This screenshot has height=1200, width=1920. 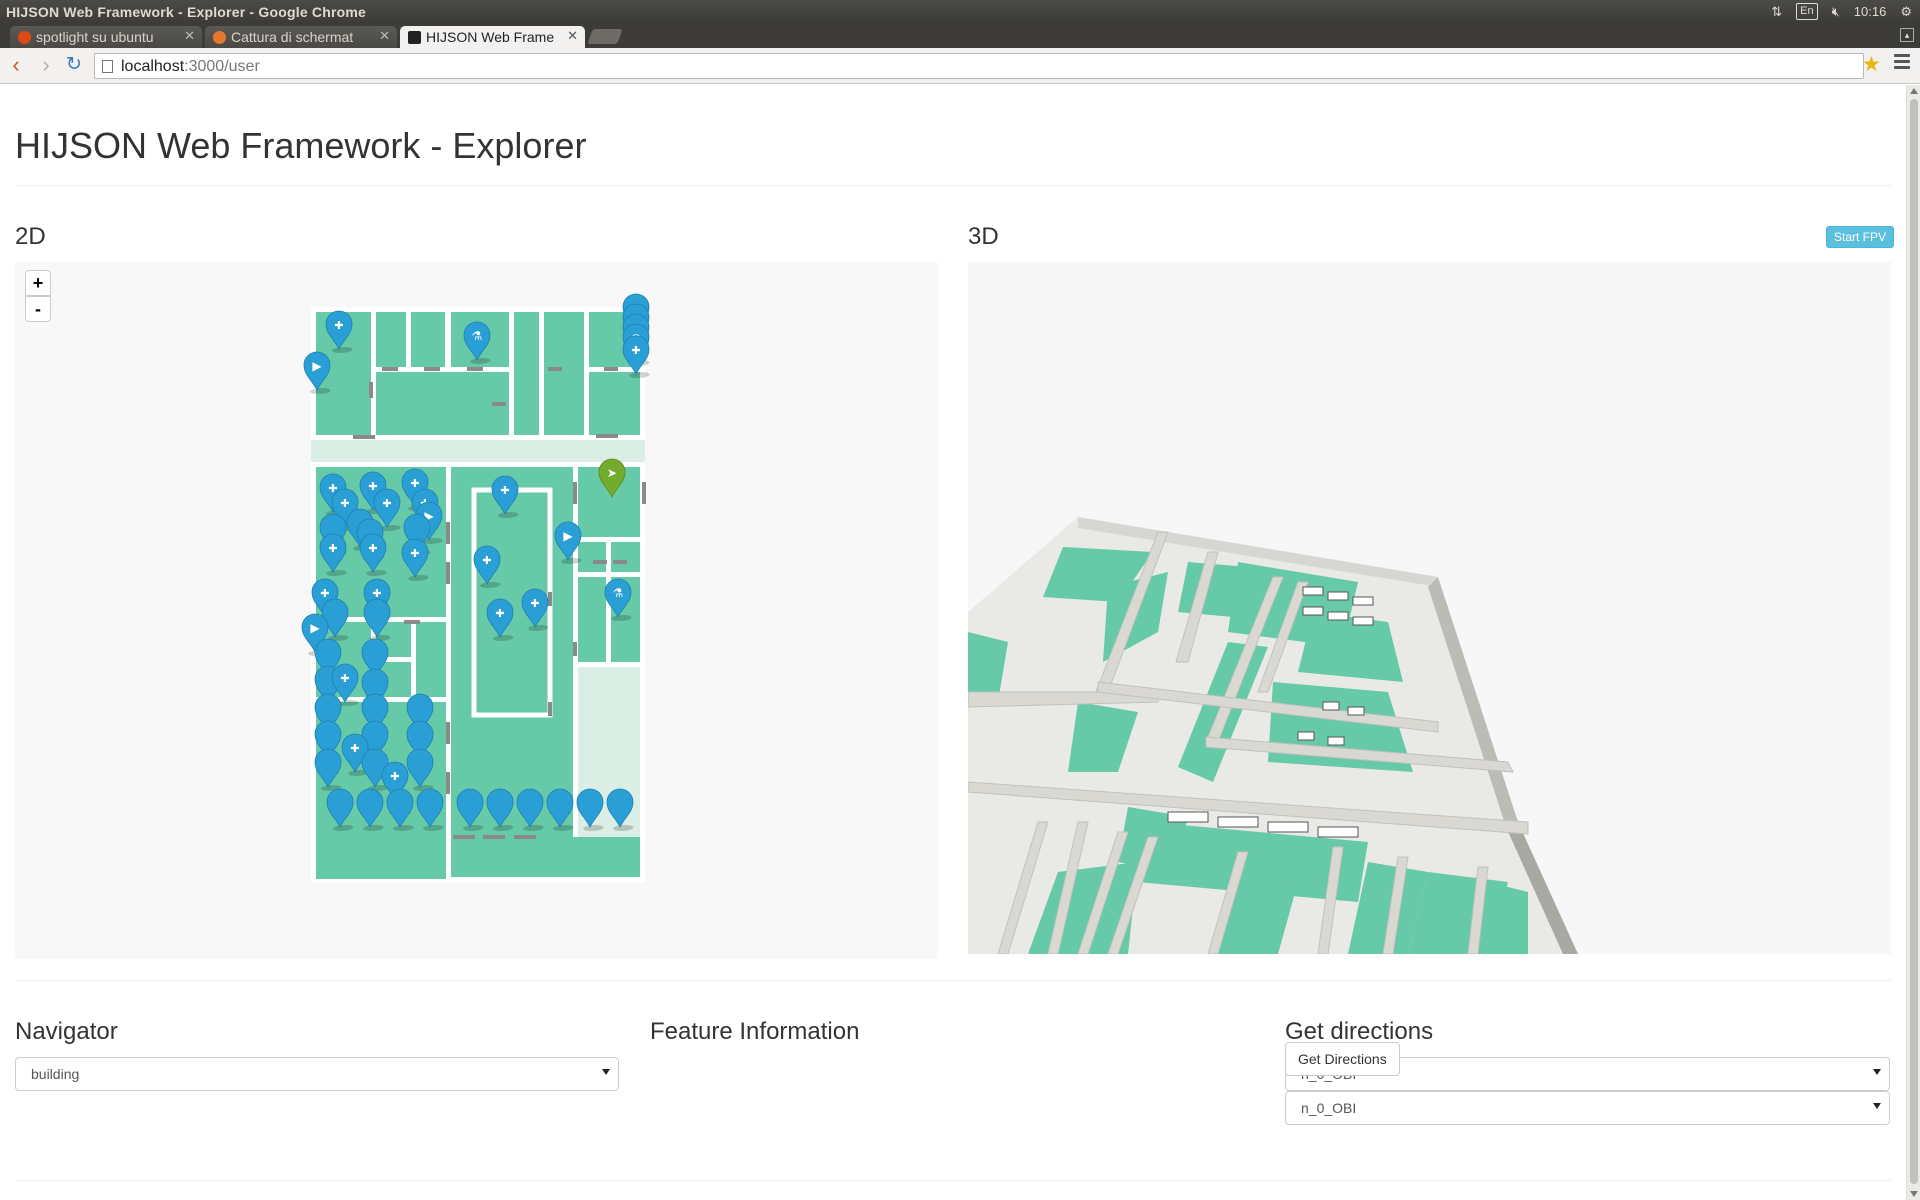 What do you see at coordinates (66, 1031) in the screenshot?
I see `navigator-heading: Navigator` at bounding box center [66, 1031].